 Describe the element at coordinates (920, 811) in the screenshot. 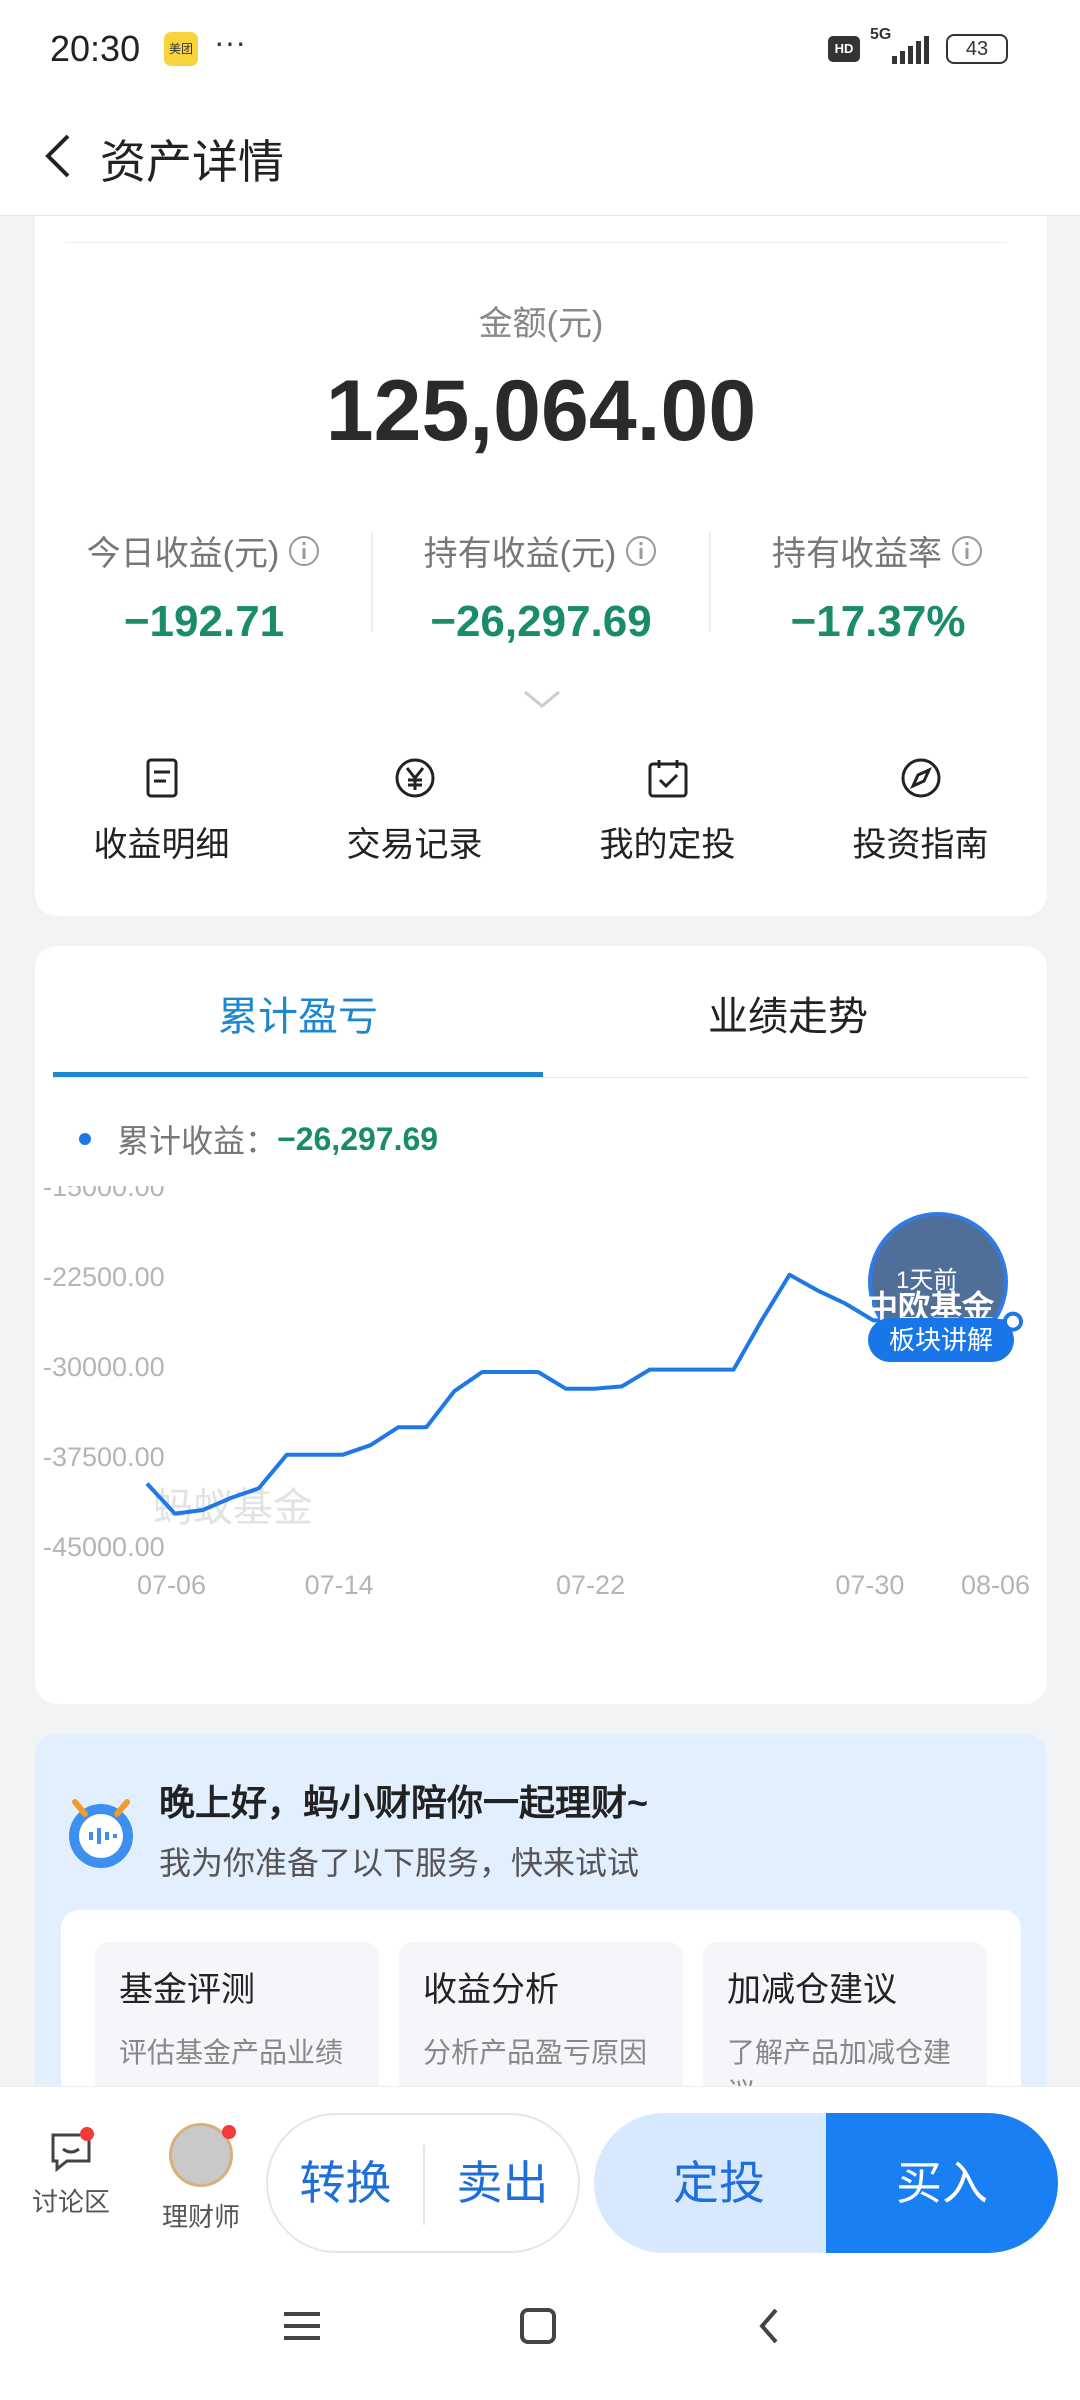

I see `quick-action-invest-guide: 投资指南` at that location.